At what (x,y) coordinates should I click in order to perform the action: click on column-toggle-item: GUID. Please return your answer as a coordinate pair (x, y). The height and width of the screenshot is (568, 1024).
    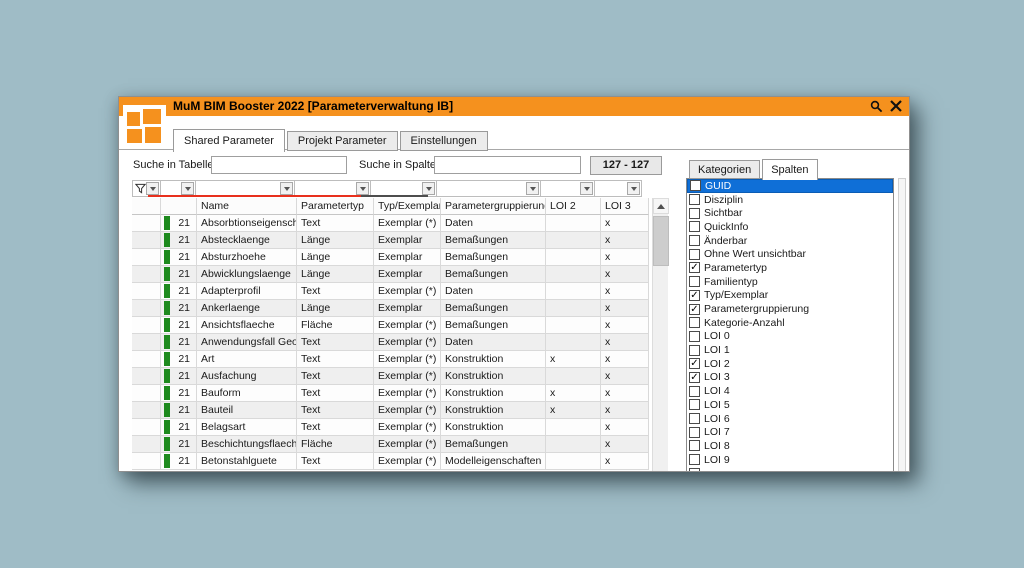
    Looking at the image, I should click on (790, 186).